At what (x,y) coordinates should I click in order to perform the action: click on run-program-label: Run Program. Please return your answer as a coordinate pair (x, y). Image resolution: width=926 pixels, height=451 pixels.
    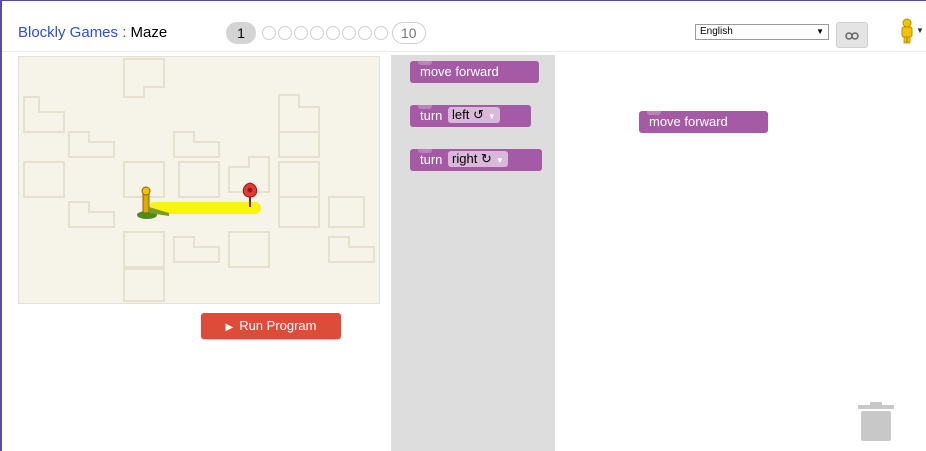
    Looking at the image, I should click on (278, 325).